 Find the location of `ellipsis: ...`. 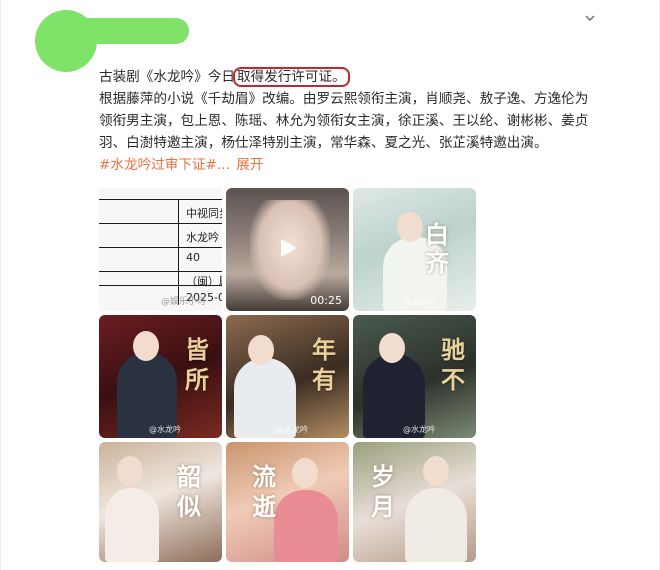

ellipsis: ... is located at coordinates (223, 165).